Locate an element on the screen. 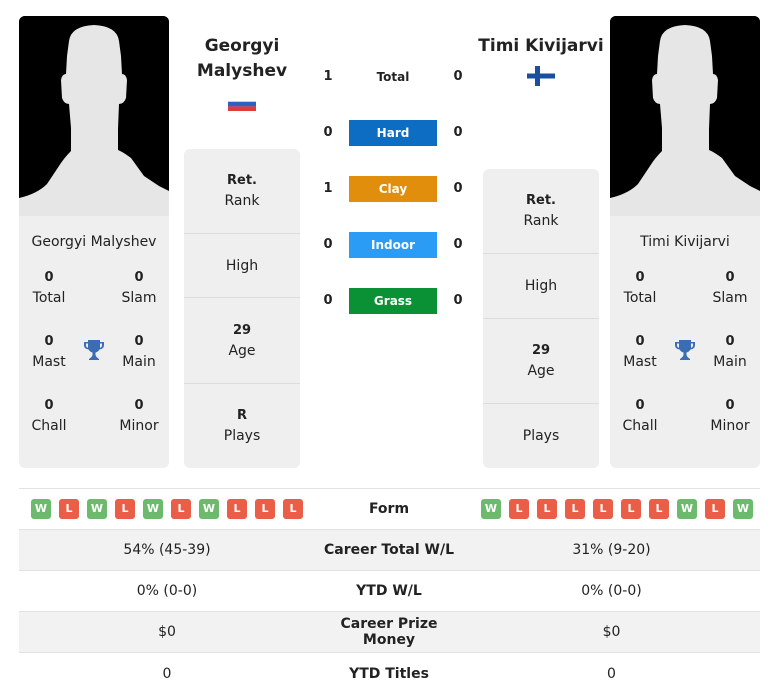 The height and width of the screenshot is (699, 779). h2h-grass: 0 Grass 0 is located at coordinates (393, 301).